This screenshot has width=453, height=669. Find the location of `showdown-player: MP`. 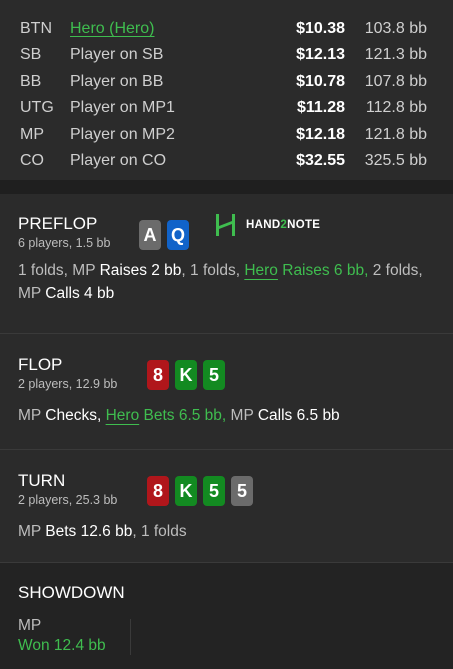

showdown-player: MP is located at coordinates (30, 625).